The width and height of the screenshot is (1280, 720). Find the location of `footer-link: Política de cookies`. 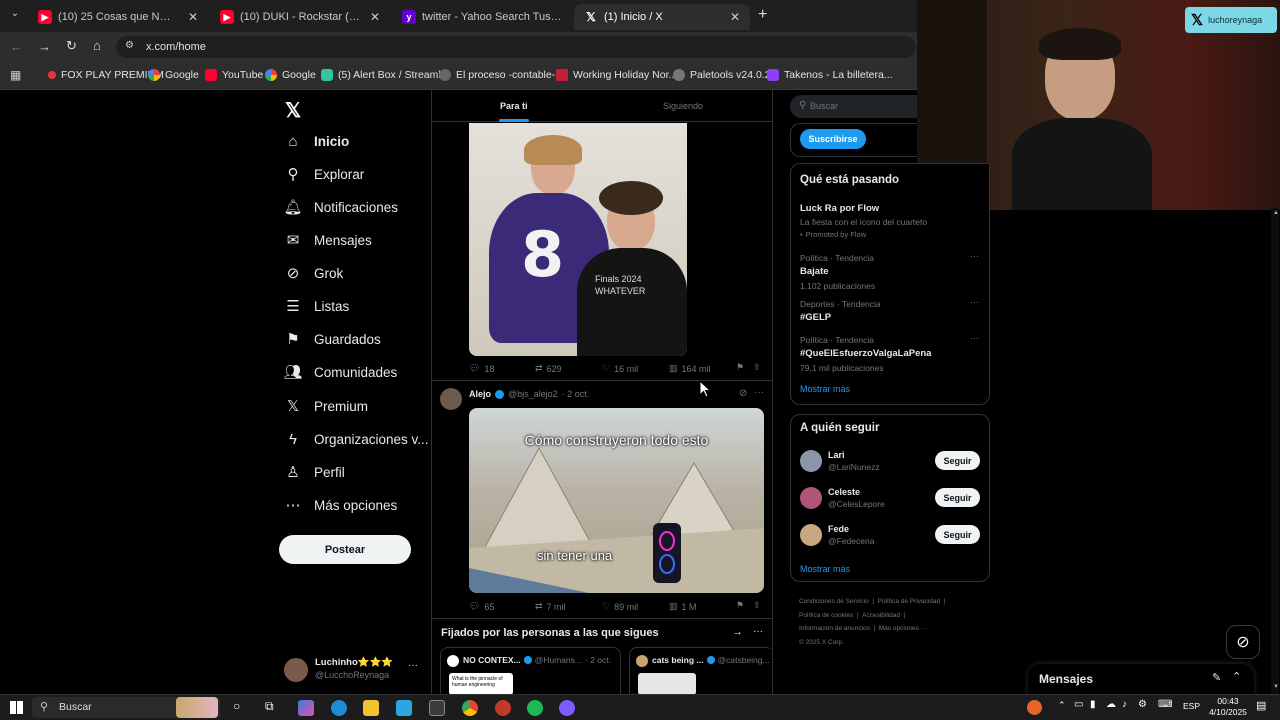

footer-link: Política de cookies is located at coordinates (826, 615).